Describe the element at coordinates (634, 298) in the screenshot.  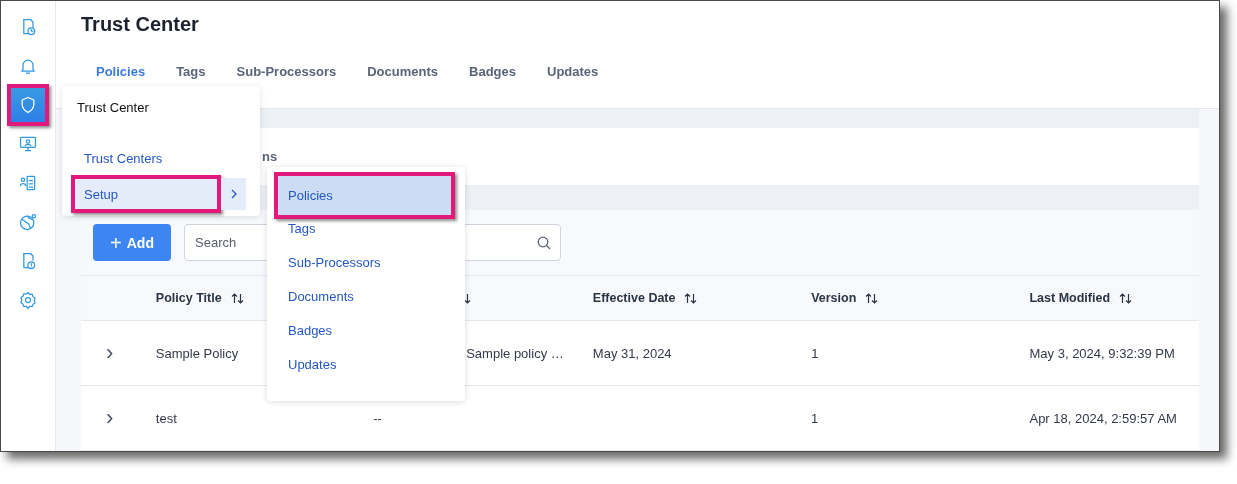
I see `column-header: Effective Date` at that location.